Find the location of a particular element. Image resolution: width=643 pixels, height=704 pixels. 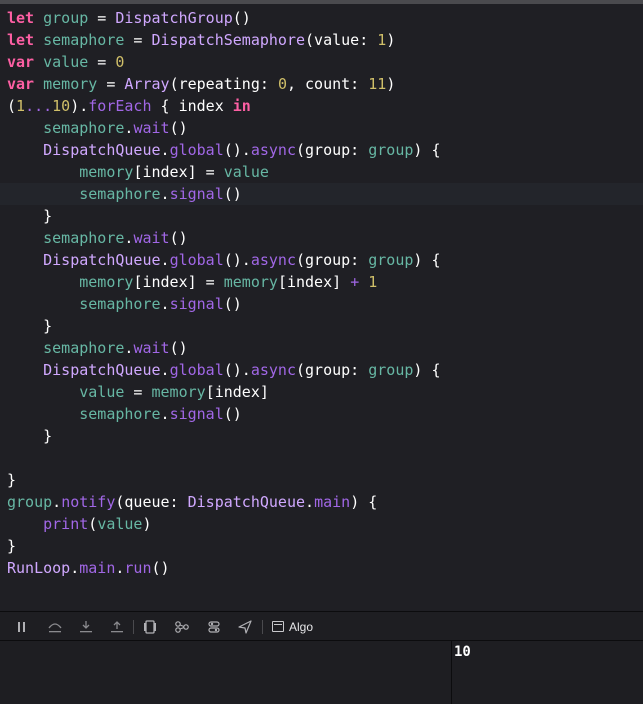

environment-overrides-icon is located at coordinates (214, 627).